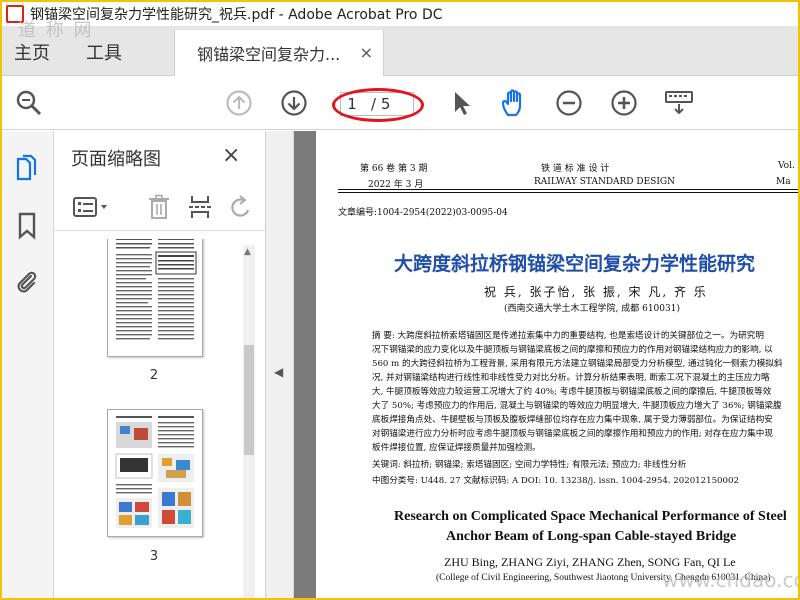 The width and height of the screenshot is (800, 600). I want to click on scroll-up-icon: ▲, so click(247, 252).